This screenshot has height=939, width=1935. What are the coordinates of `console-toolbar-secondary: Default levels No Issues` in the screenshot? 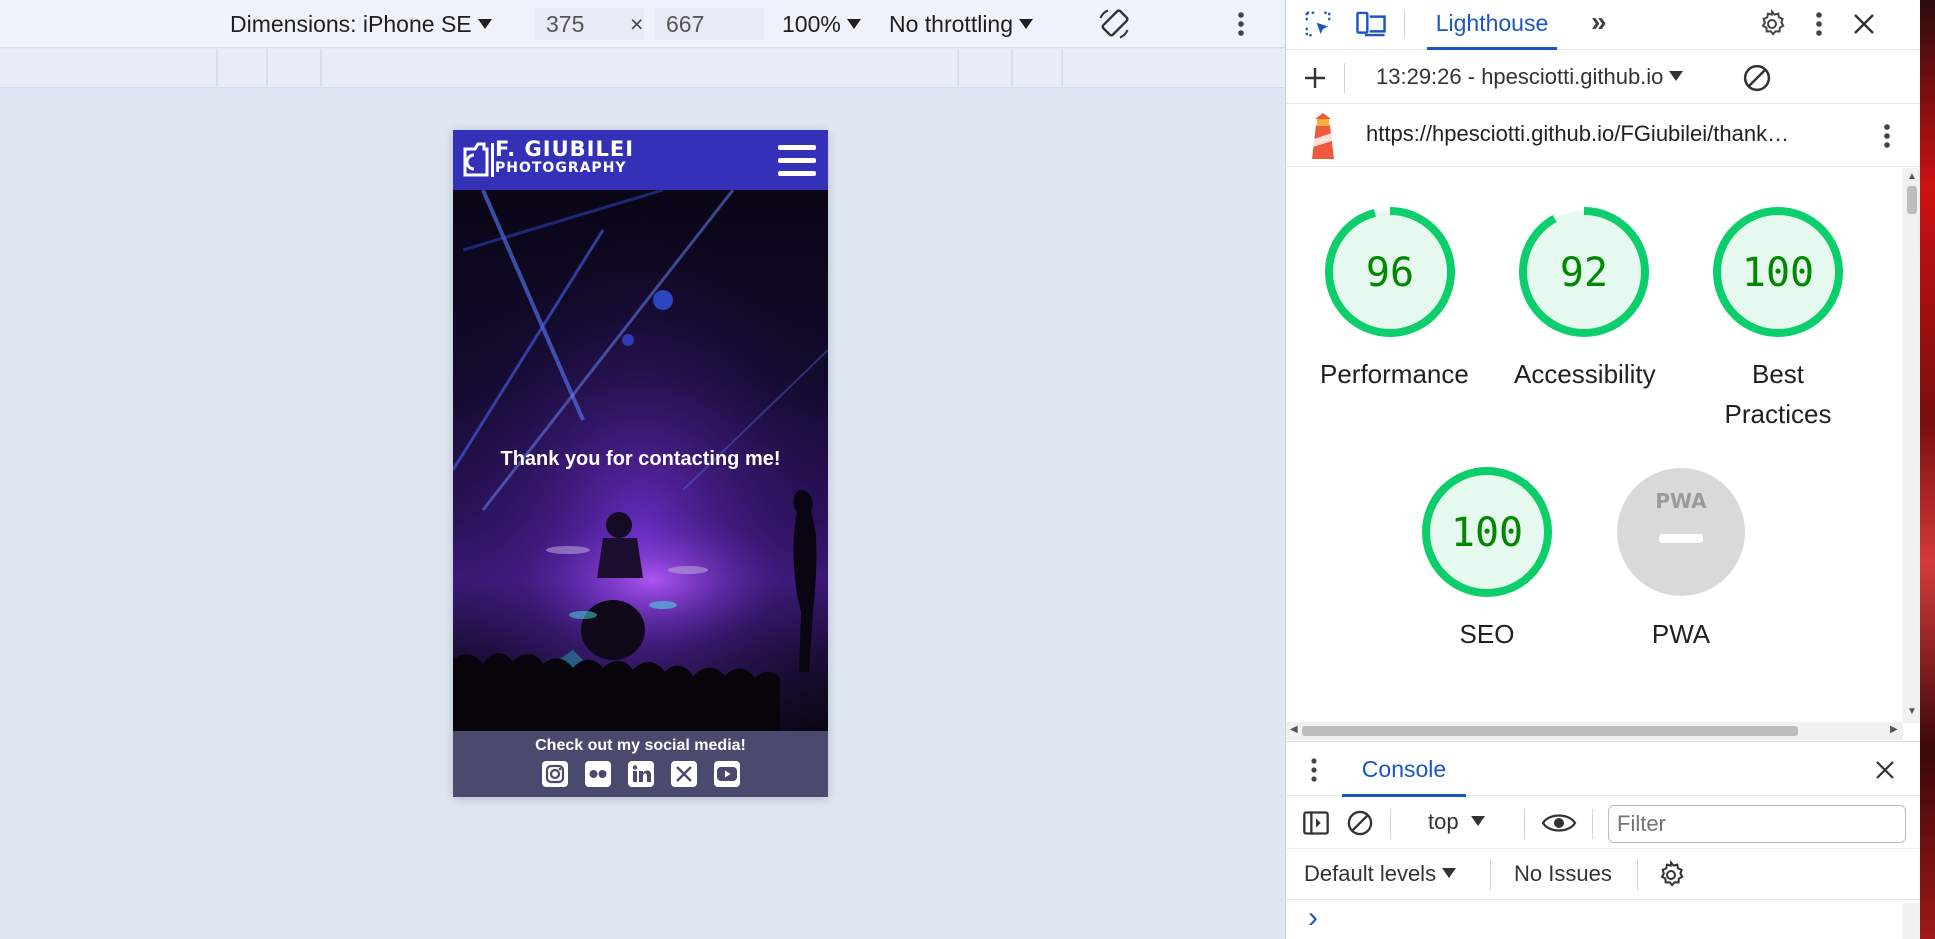 It's located at (1603, 875).